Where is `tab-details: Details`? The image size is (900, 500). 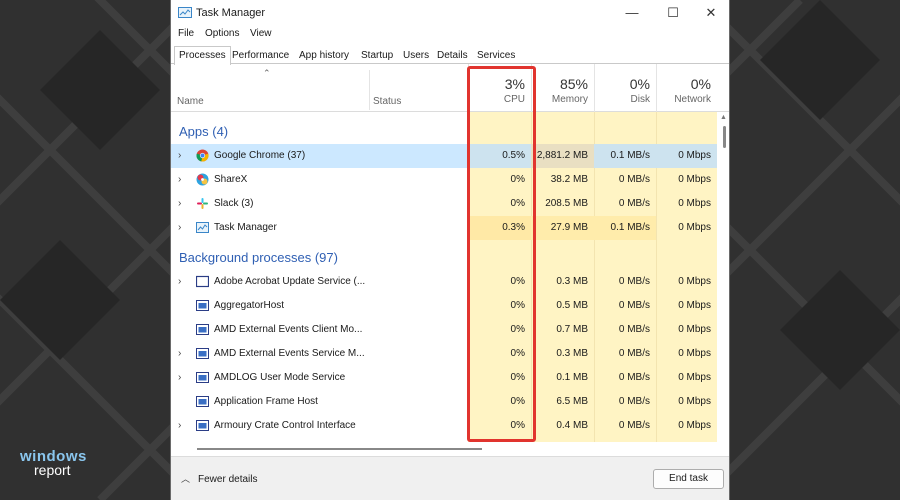
tab-details: Details is located at coordinates (452, 55).